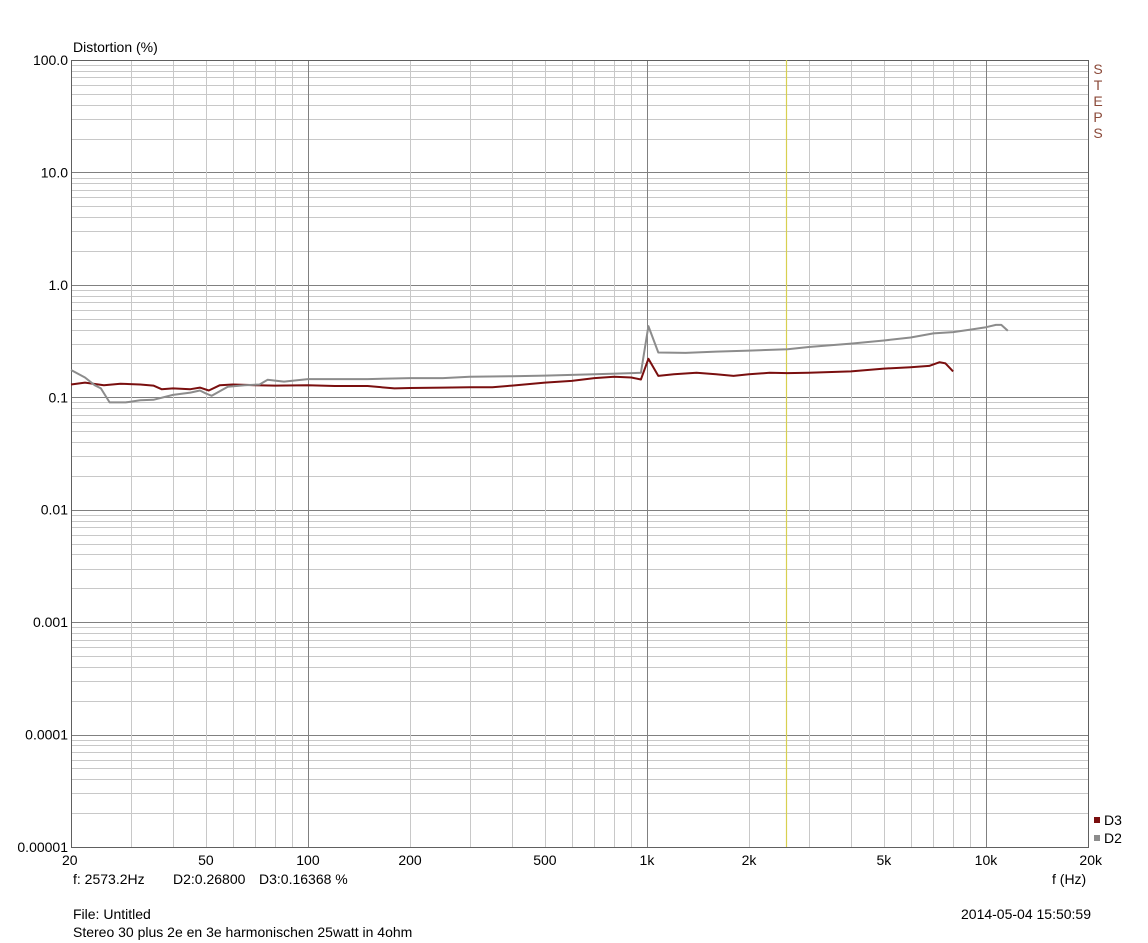  What do you see at coordinates (1091, 860) in the screenshot?
I see `x-tick-label: 20k` at bounding box center [1091, 860].